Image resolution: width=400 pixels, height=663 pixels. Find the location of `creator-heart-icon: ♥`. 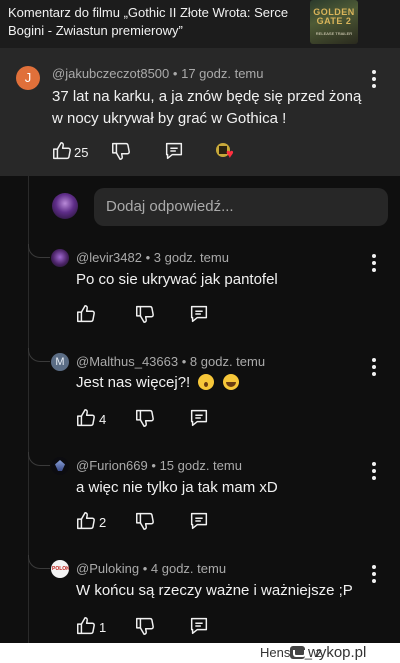

creator-heart-icon: ♥ is located at coordinates (228, 153).